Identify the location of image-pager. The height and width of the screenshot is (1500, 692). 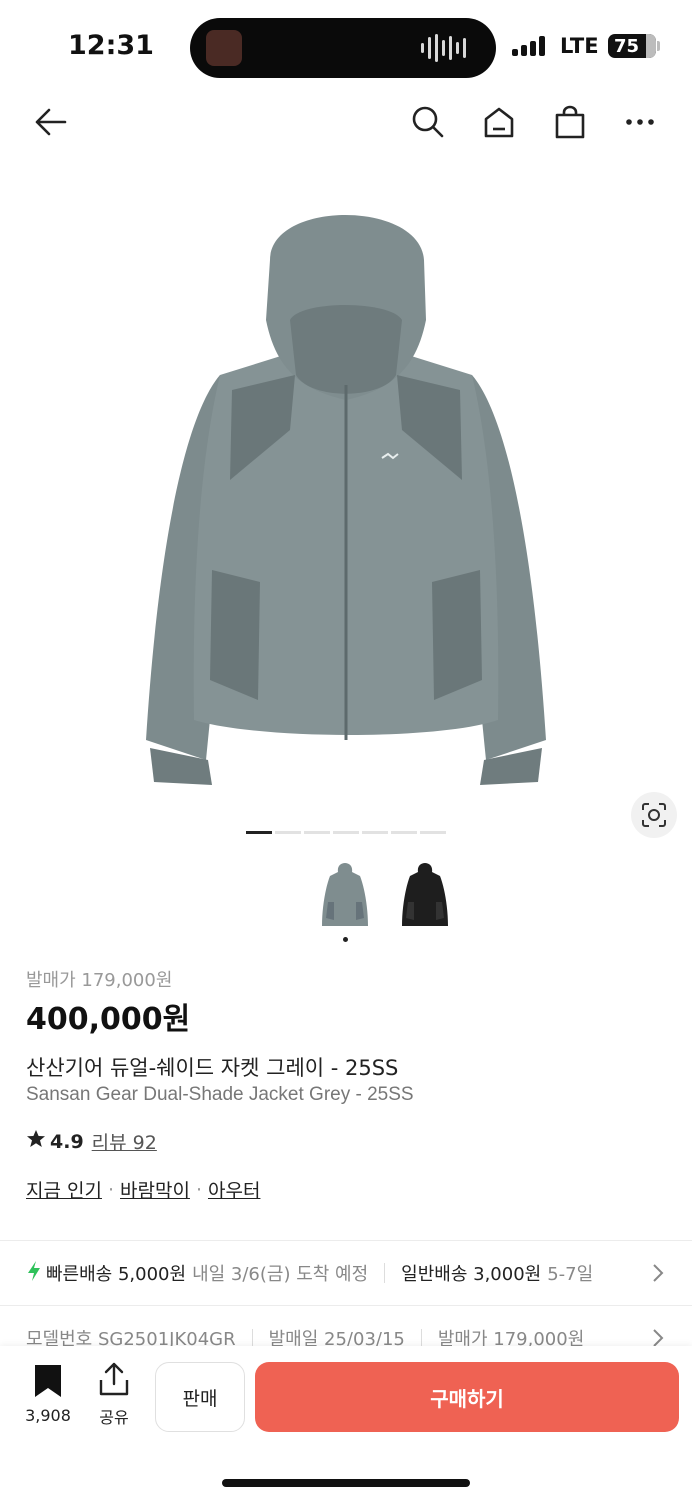
(346, 832).